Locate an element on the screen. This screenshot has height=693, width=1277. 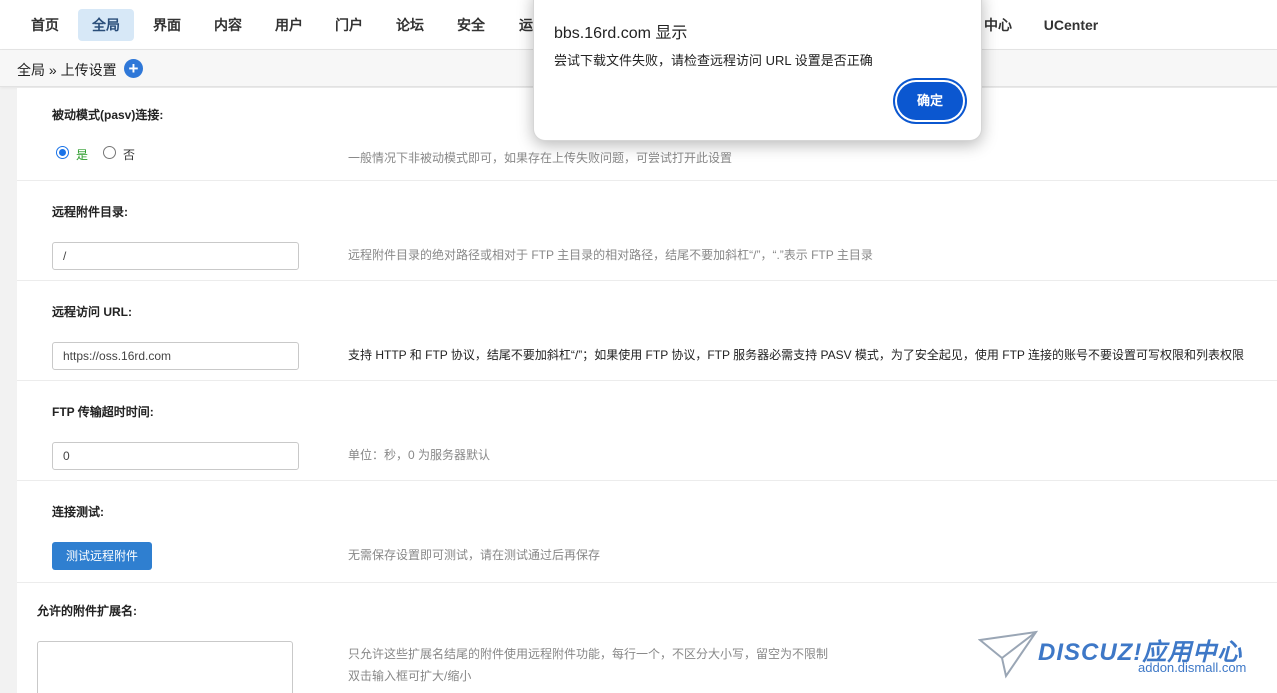
breadcrumb: 全局 » 上传设置 is located at coordinates (67, 70).